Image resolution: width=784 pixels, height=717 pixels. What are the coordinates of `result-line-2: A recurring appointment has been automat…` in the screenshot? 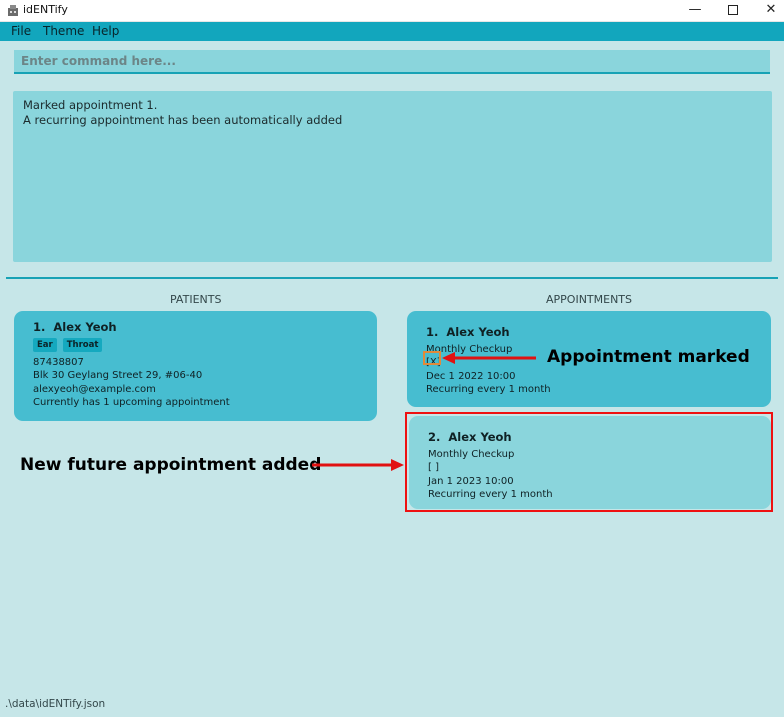 It's located at (183, 120).